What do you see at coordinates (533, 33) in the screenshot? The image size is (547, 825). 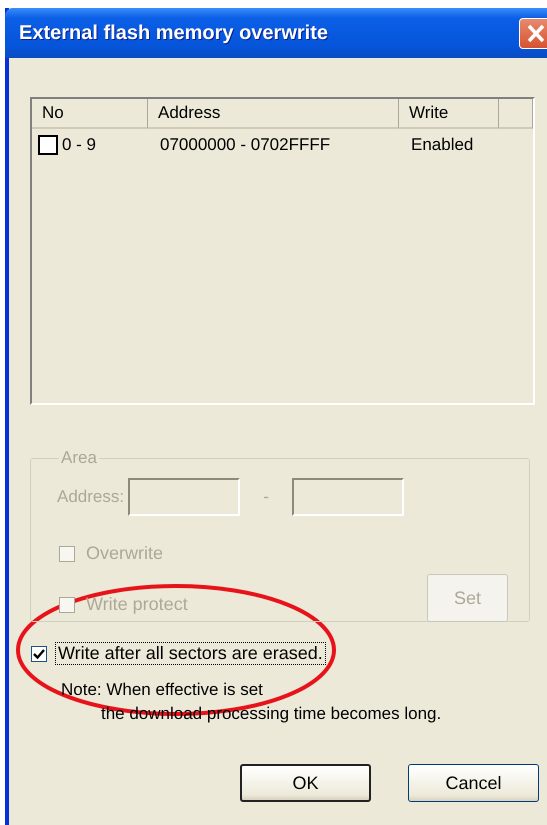 I see `close-button` at bounding box center [533, 33].